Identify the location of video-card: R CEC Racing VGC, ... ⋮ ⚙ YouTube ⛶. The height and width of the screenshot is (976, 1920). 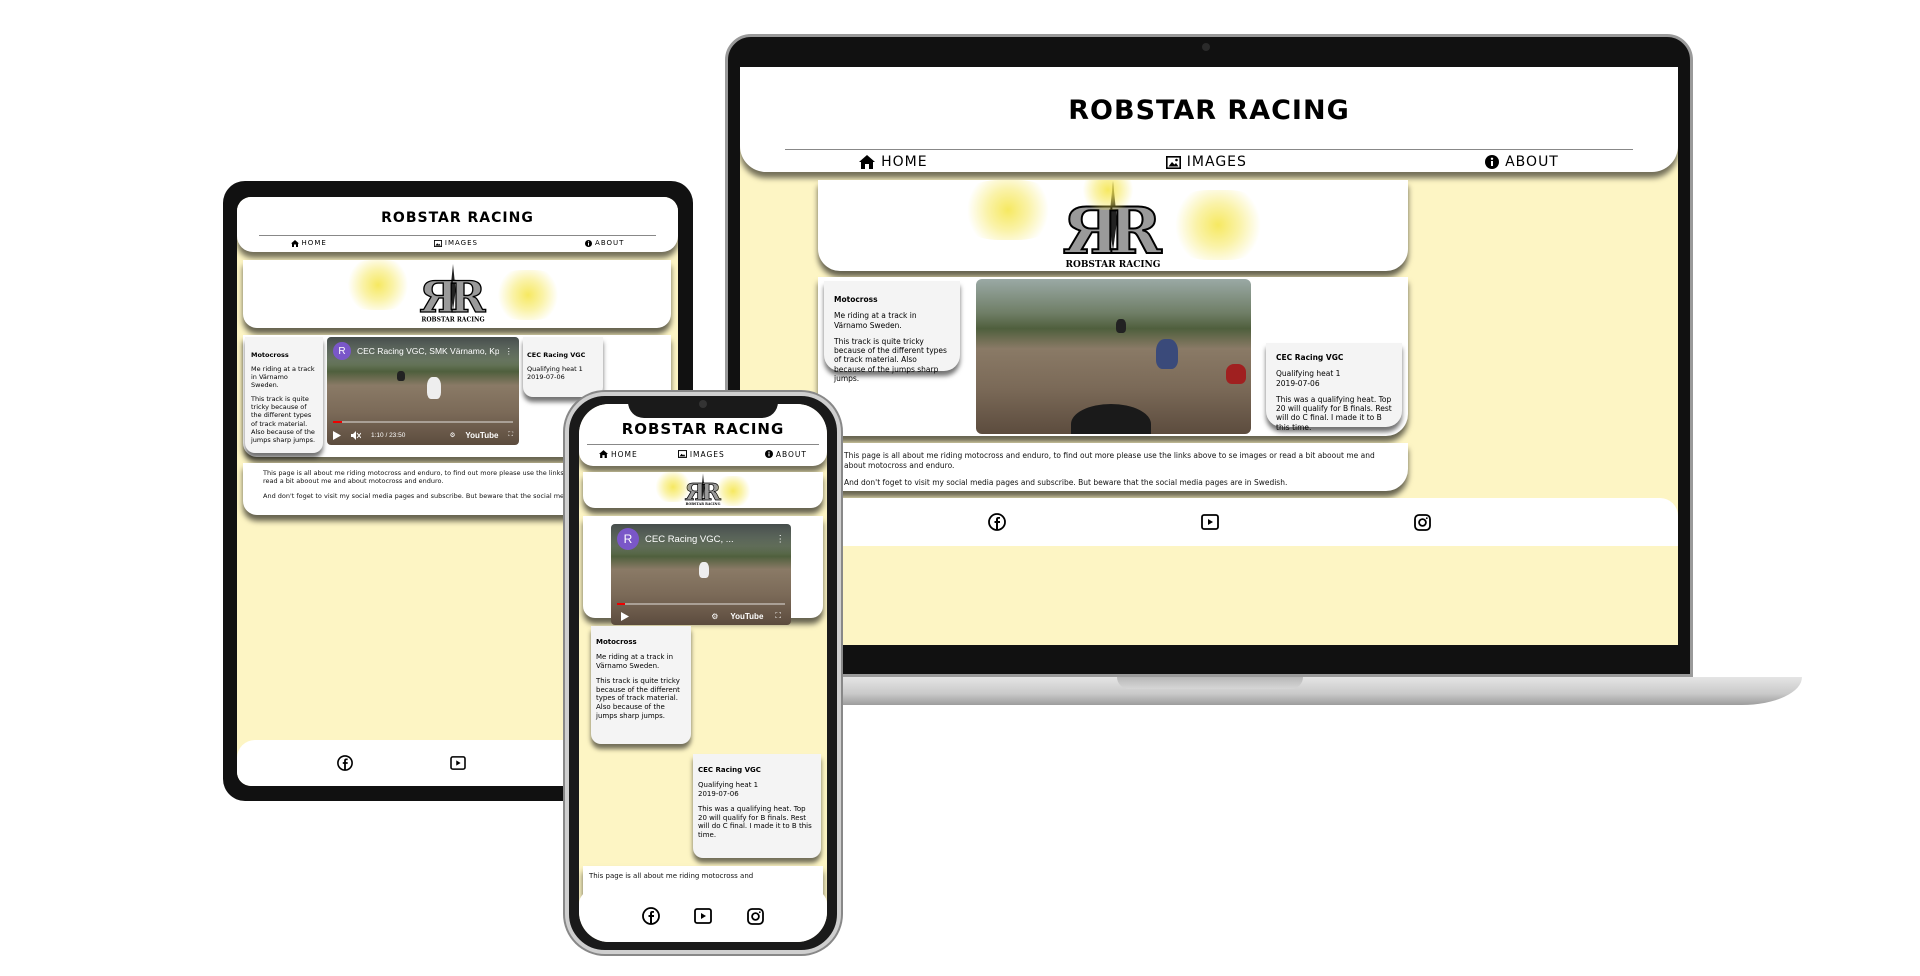
(703, 570).